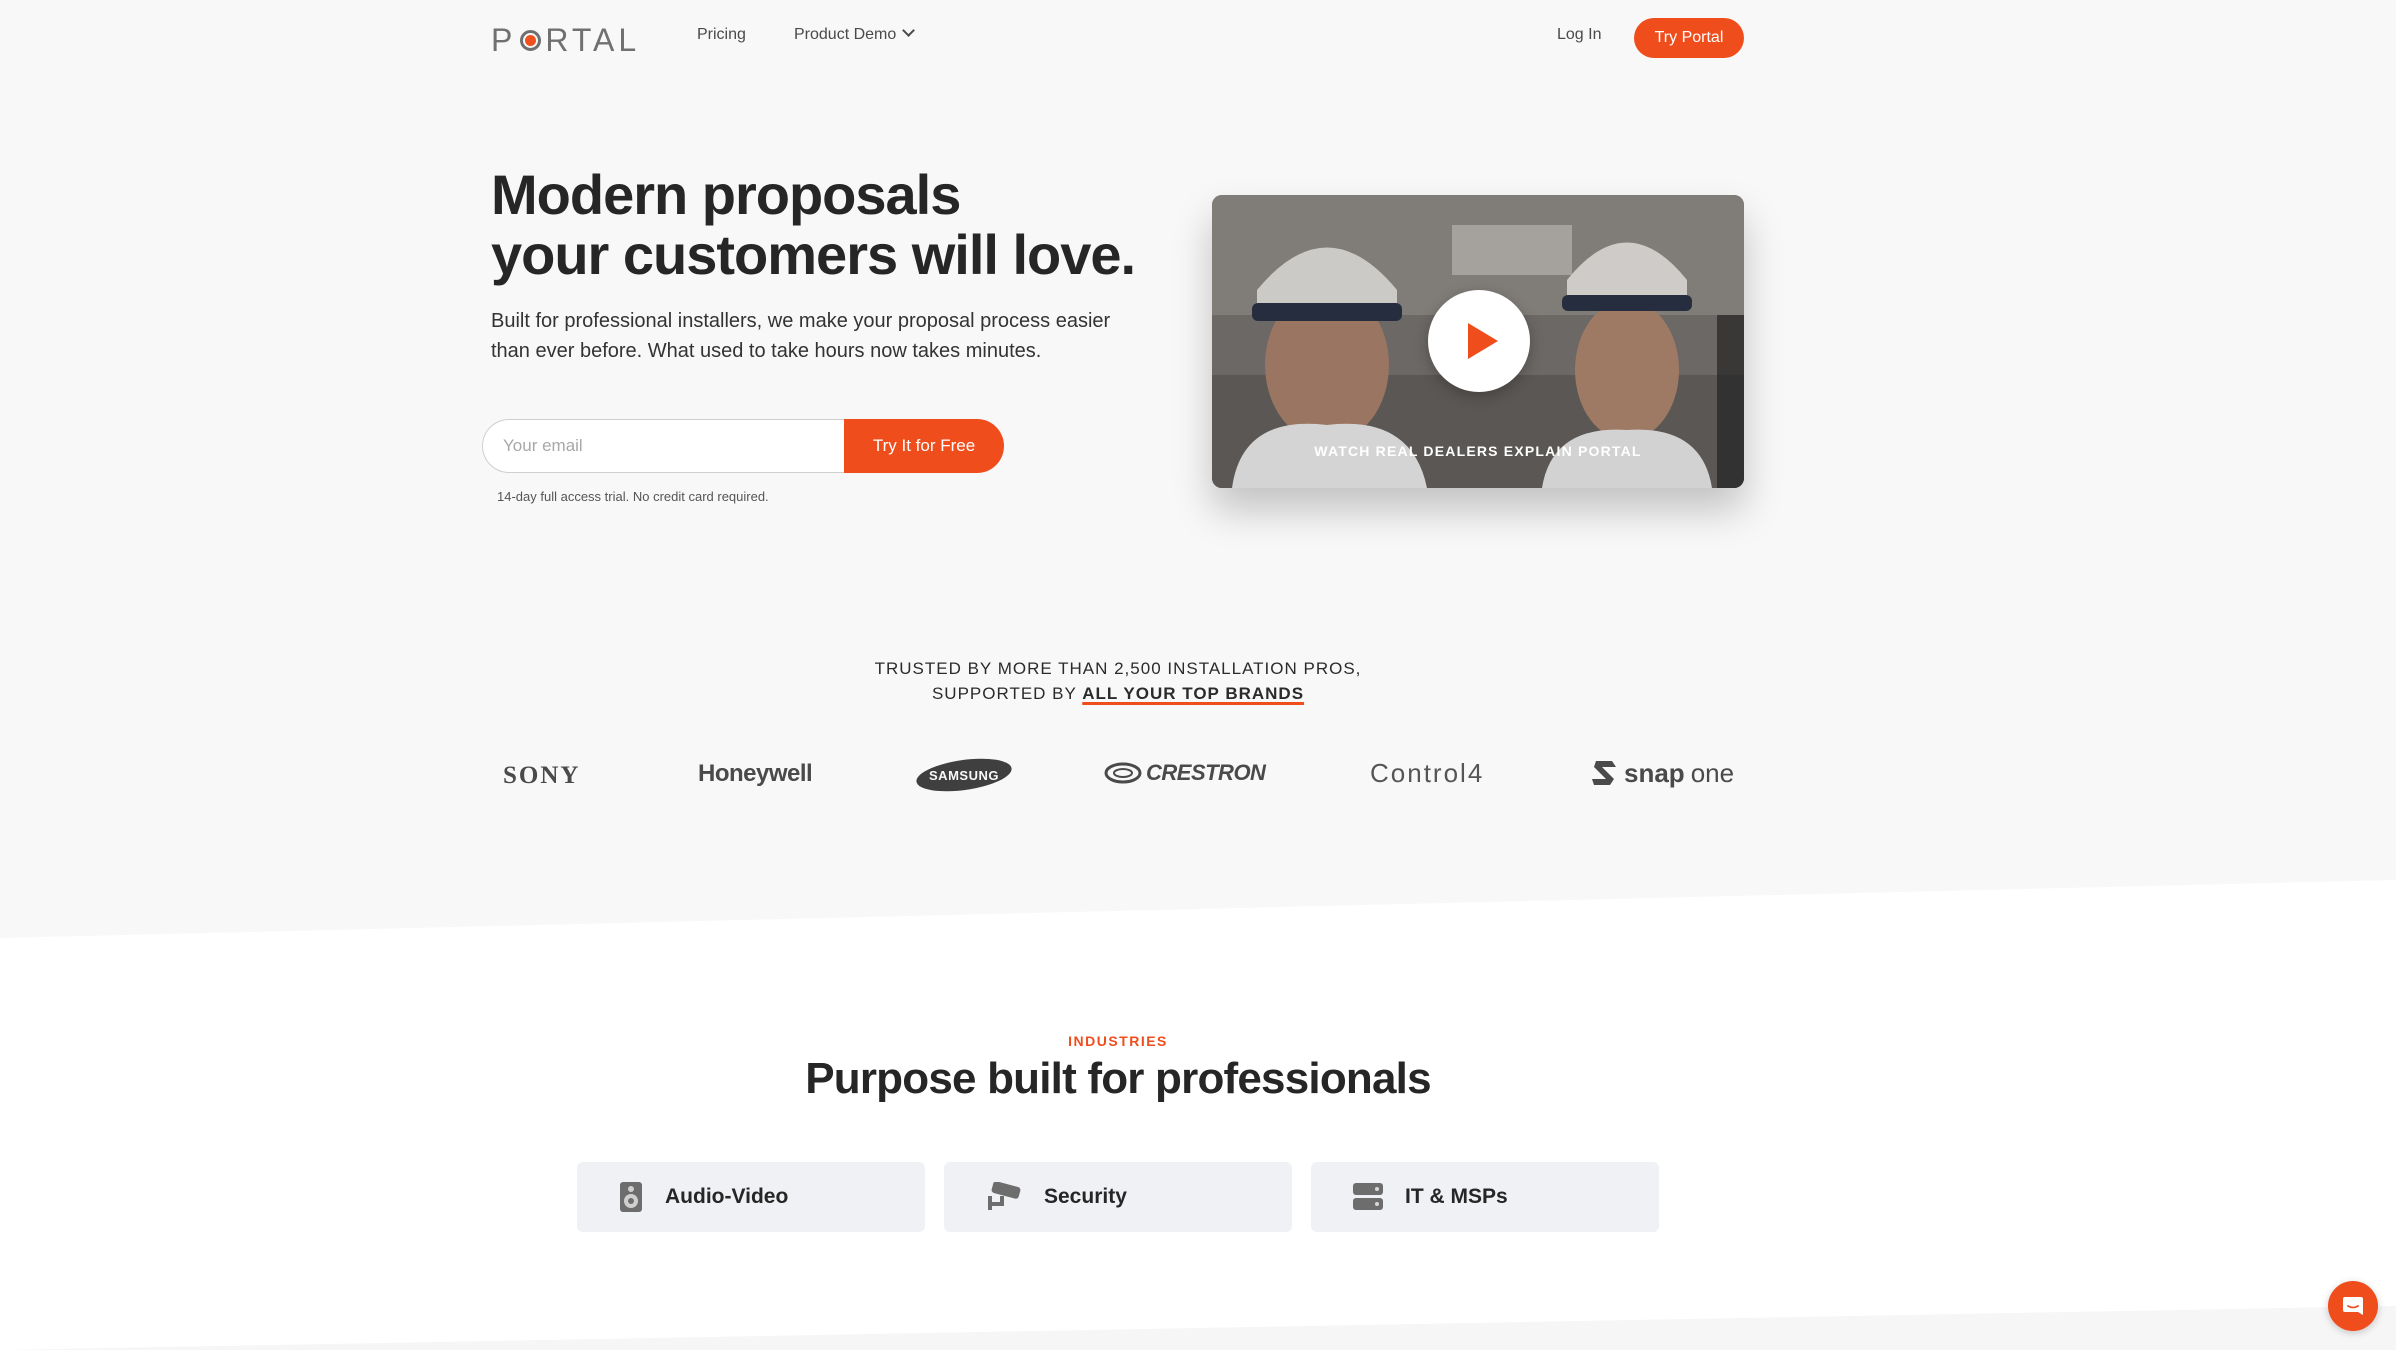 This screenshot has width=2396, height=1350. Describe the element at coordinates (755, 773) in the screenshot. I see `honeywell-logo: Honeywell` at that location.